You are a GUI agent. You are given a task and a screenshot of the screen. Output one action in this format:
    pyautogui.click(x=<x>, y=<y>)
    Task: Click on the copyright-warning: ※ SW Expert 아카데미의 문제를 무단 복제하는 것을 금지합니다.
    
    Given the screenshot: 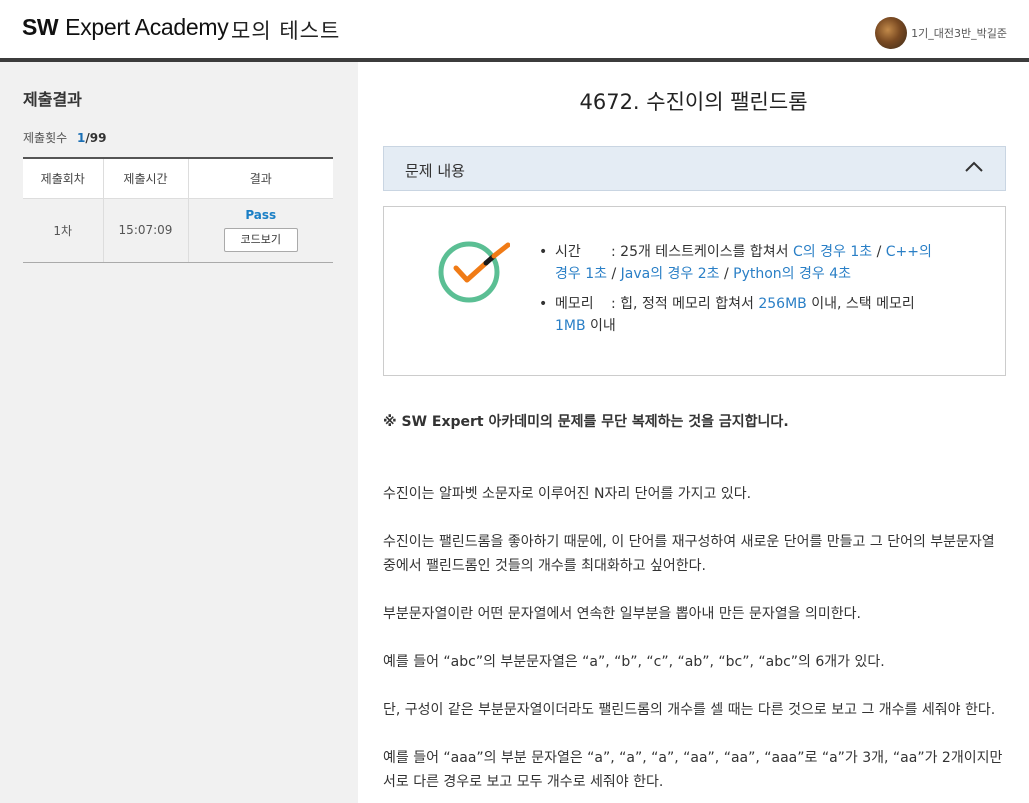 What is the action you would take?
    pyautogui.click(x=586, y=422)
    